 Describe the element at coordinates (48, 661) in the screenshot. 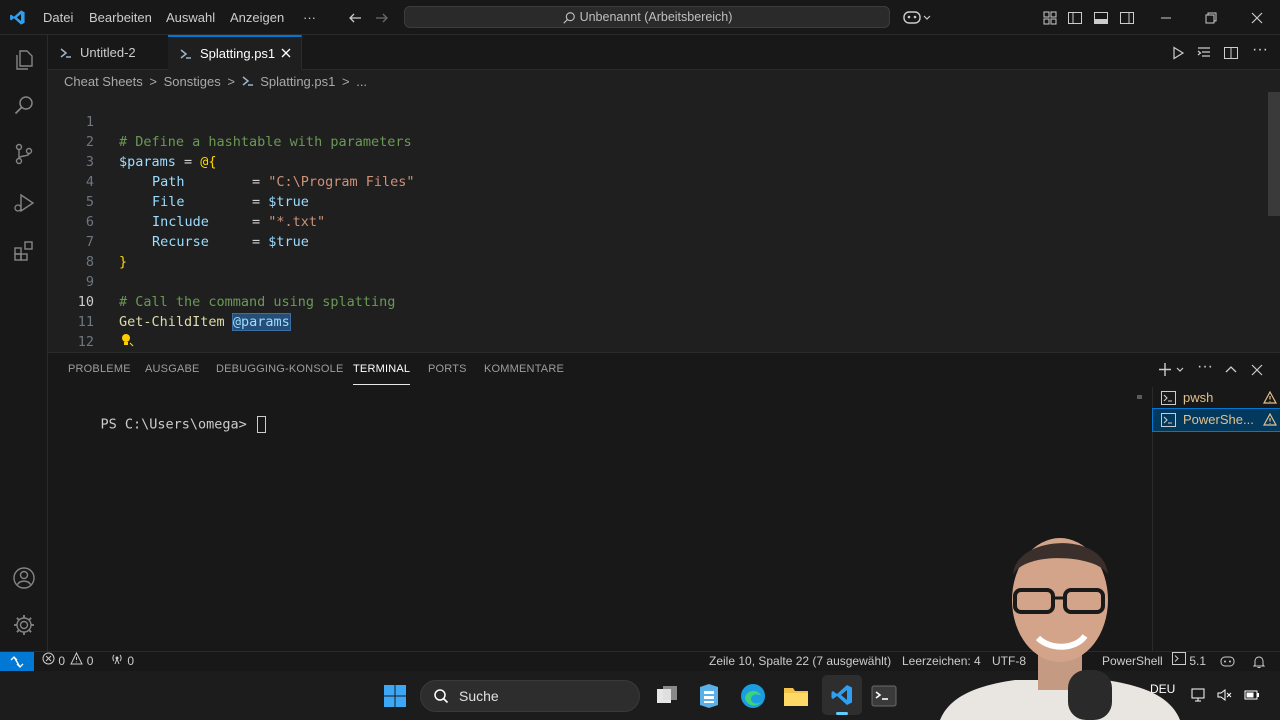

I see `error-icon` at that location.